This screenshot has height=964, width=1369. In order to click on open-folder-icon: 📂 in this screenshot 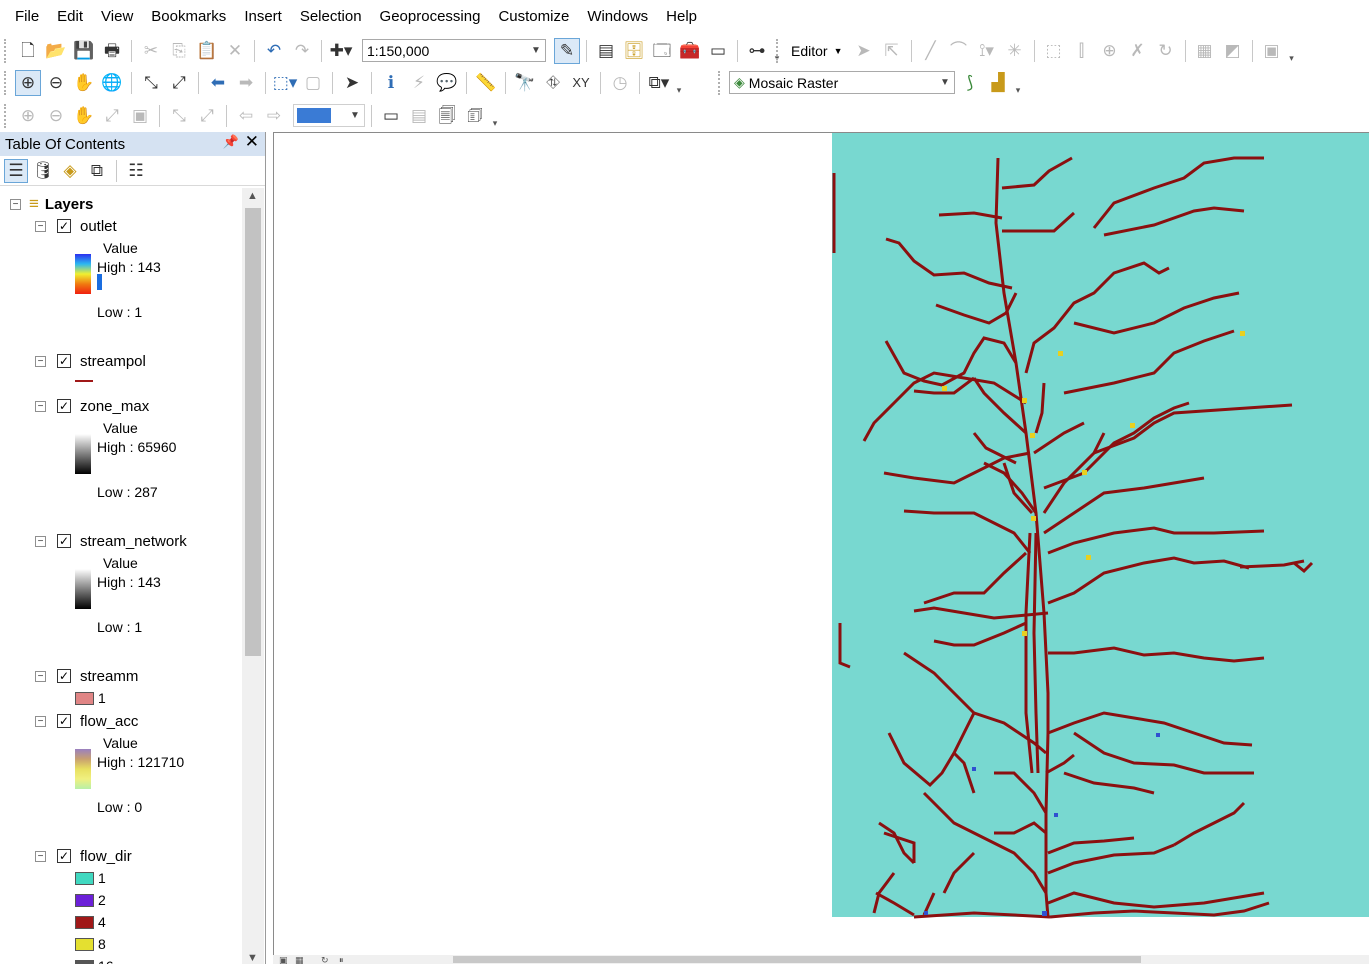, I will do `click(56, 51)`.